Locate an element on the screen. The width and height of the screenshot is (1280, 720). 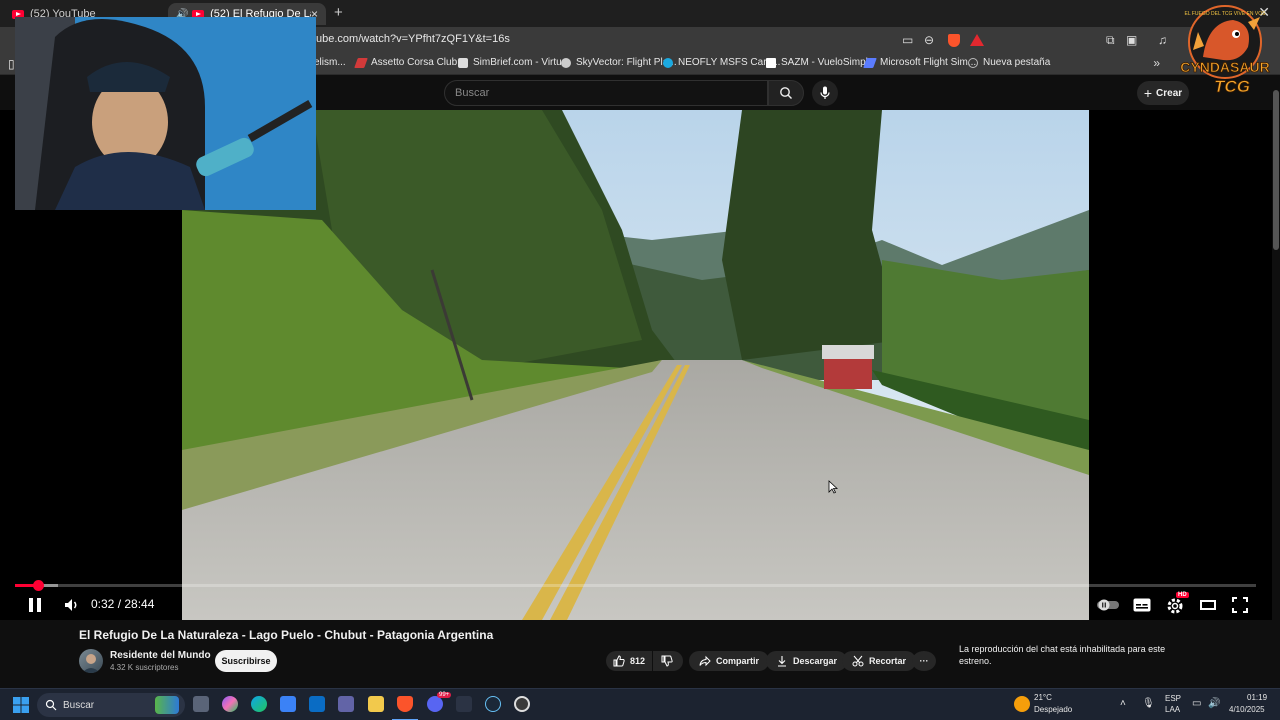
steam-icon is located at coordinates (493, 704).